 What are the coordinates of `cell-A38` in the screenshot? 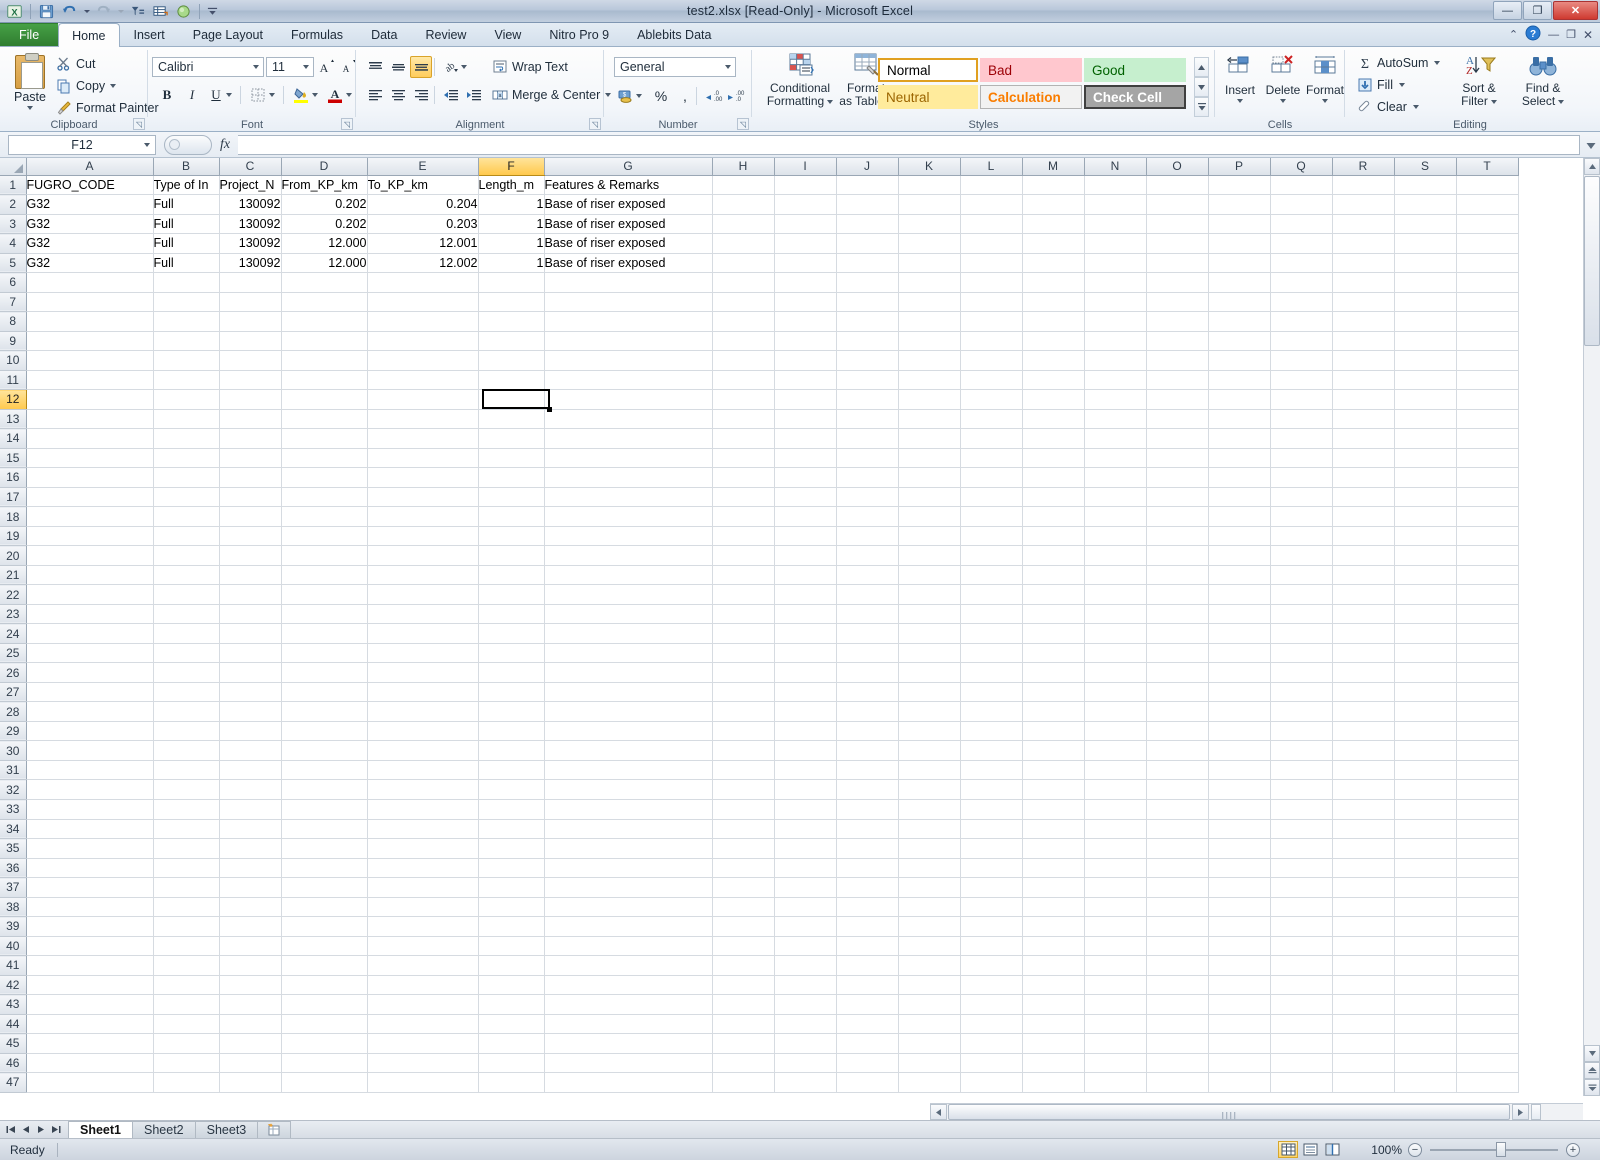 It's located at (90, 907).